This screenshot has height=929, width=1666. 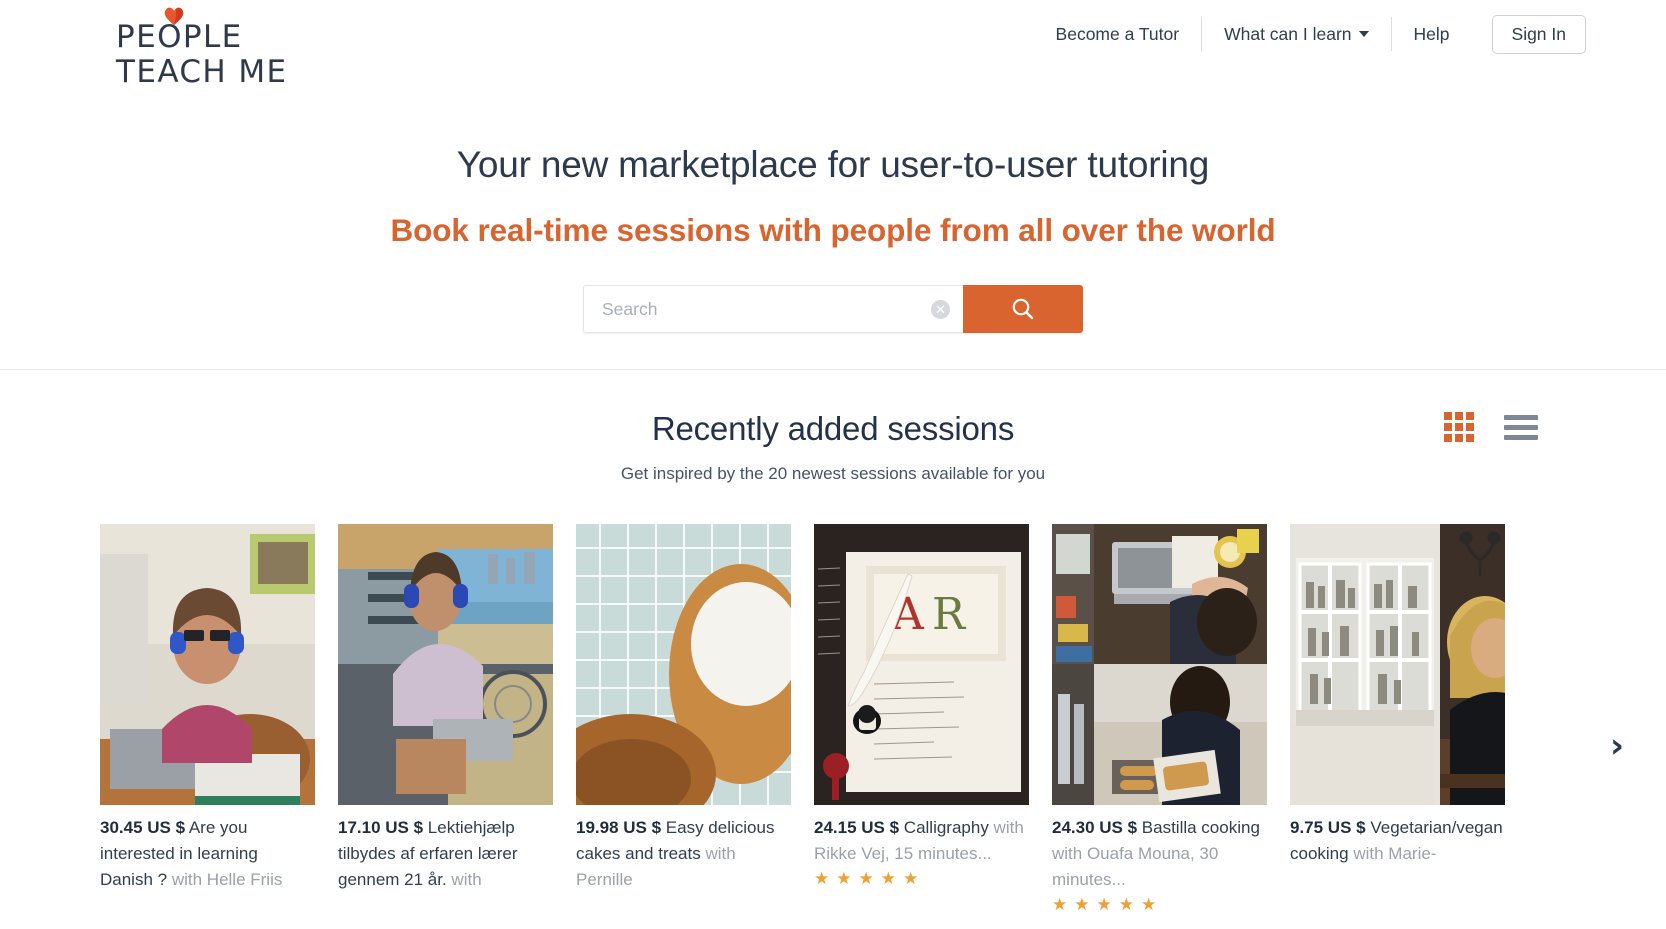 I want to click on session-thumbnail: A R, so click(x=921, y=664).